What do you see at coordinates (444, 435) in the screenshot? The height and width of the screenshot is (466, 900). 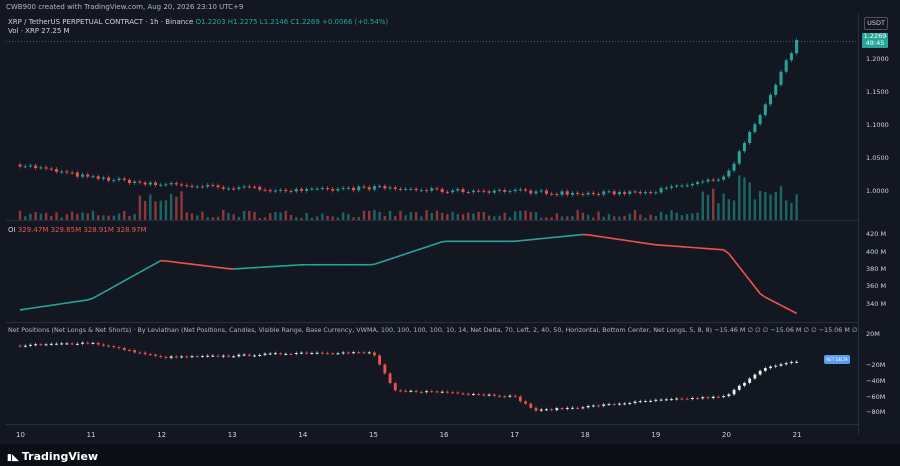 I see `time-axis-tick: 16` at bounding box center [444, 435].